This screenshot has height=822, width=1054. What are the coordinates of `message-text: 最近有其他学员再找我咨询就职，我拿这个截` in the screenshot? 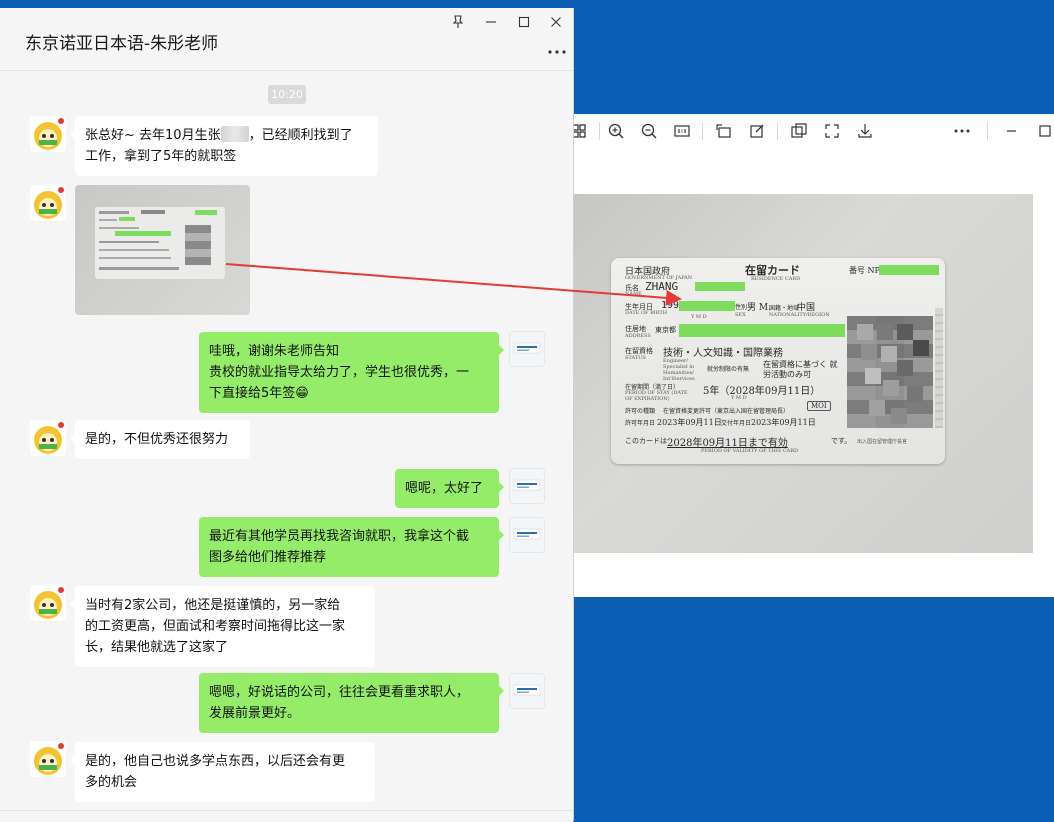 It's located at (339, 536).